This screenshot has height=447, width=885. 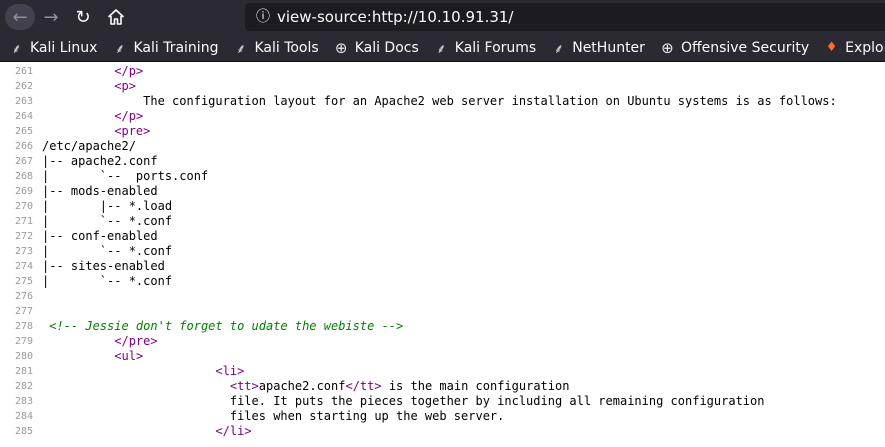 I want to click on source-line: 267 |-- apache2.conf, so click(x=442, y=161).